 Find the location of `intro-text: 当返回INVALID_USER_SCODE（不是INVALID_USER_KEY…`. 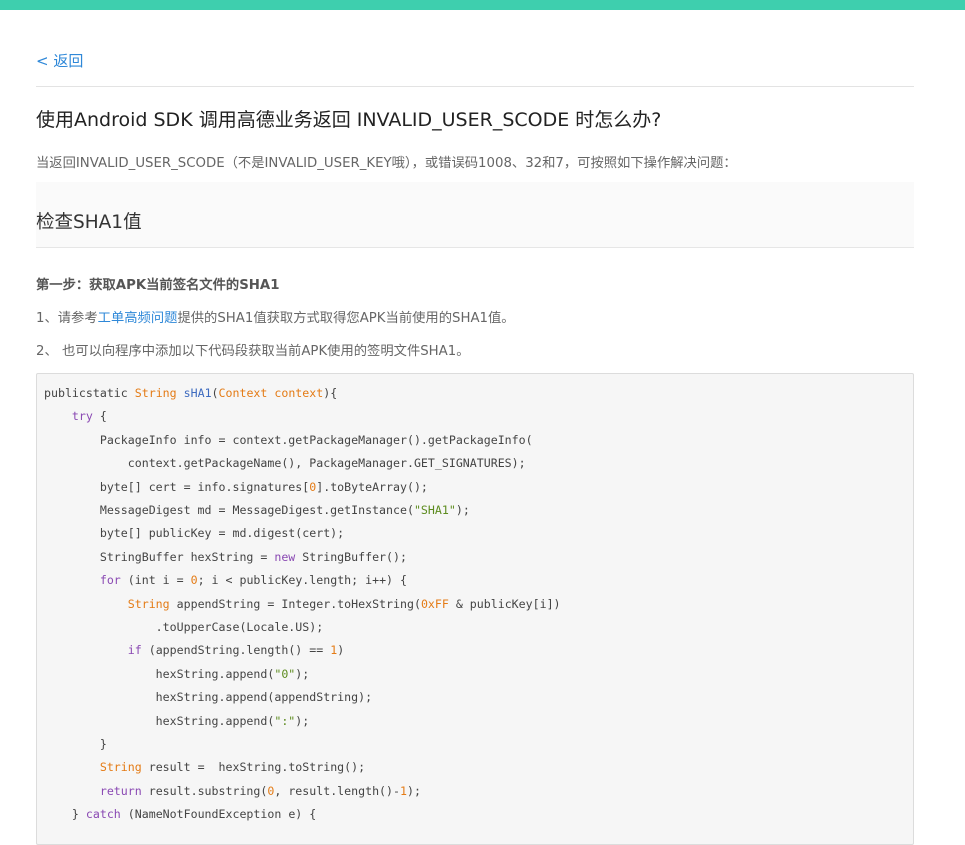

intro-text: 当返回INVALID_USER_SCODE（不是INVALID_USER_KEY… is located at coordinates (386, 163).